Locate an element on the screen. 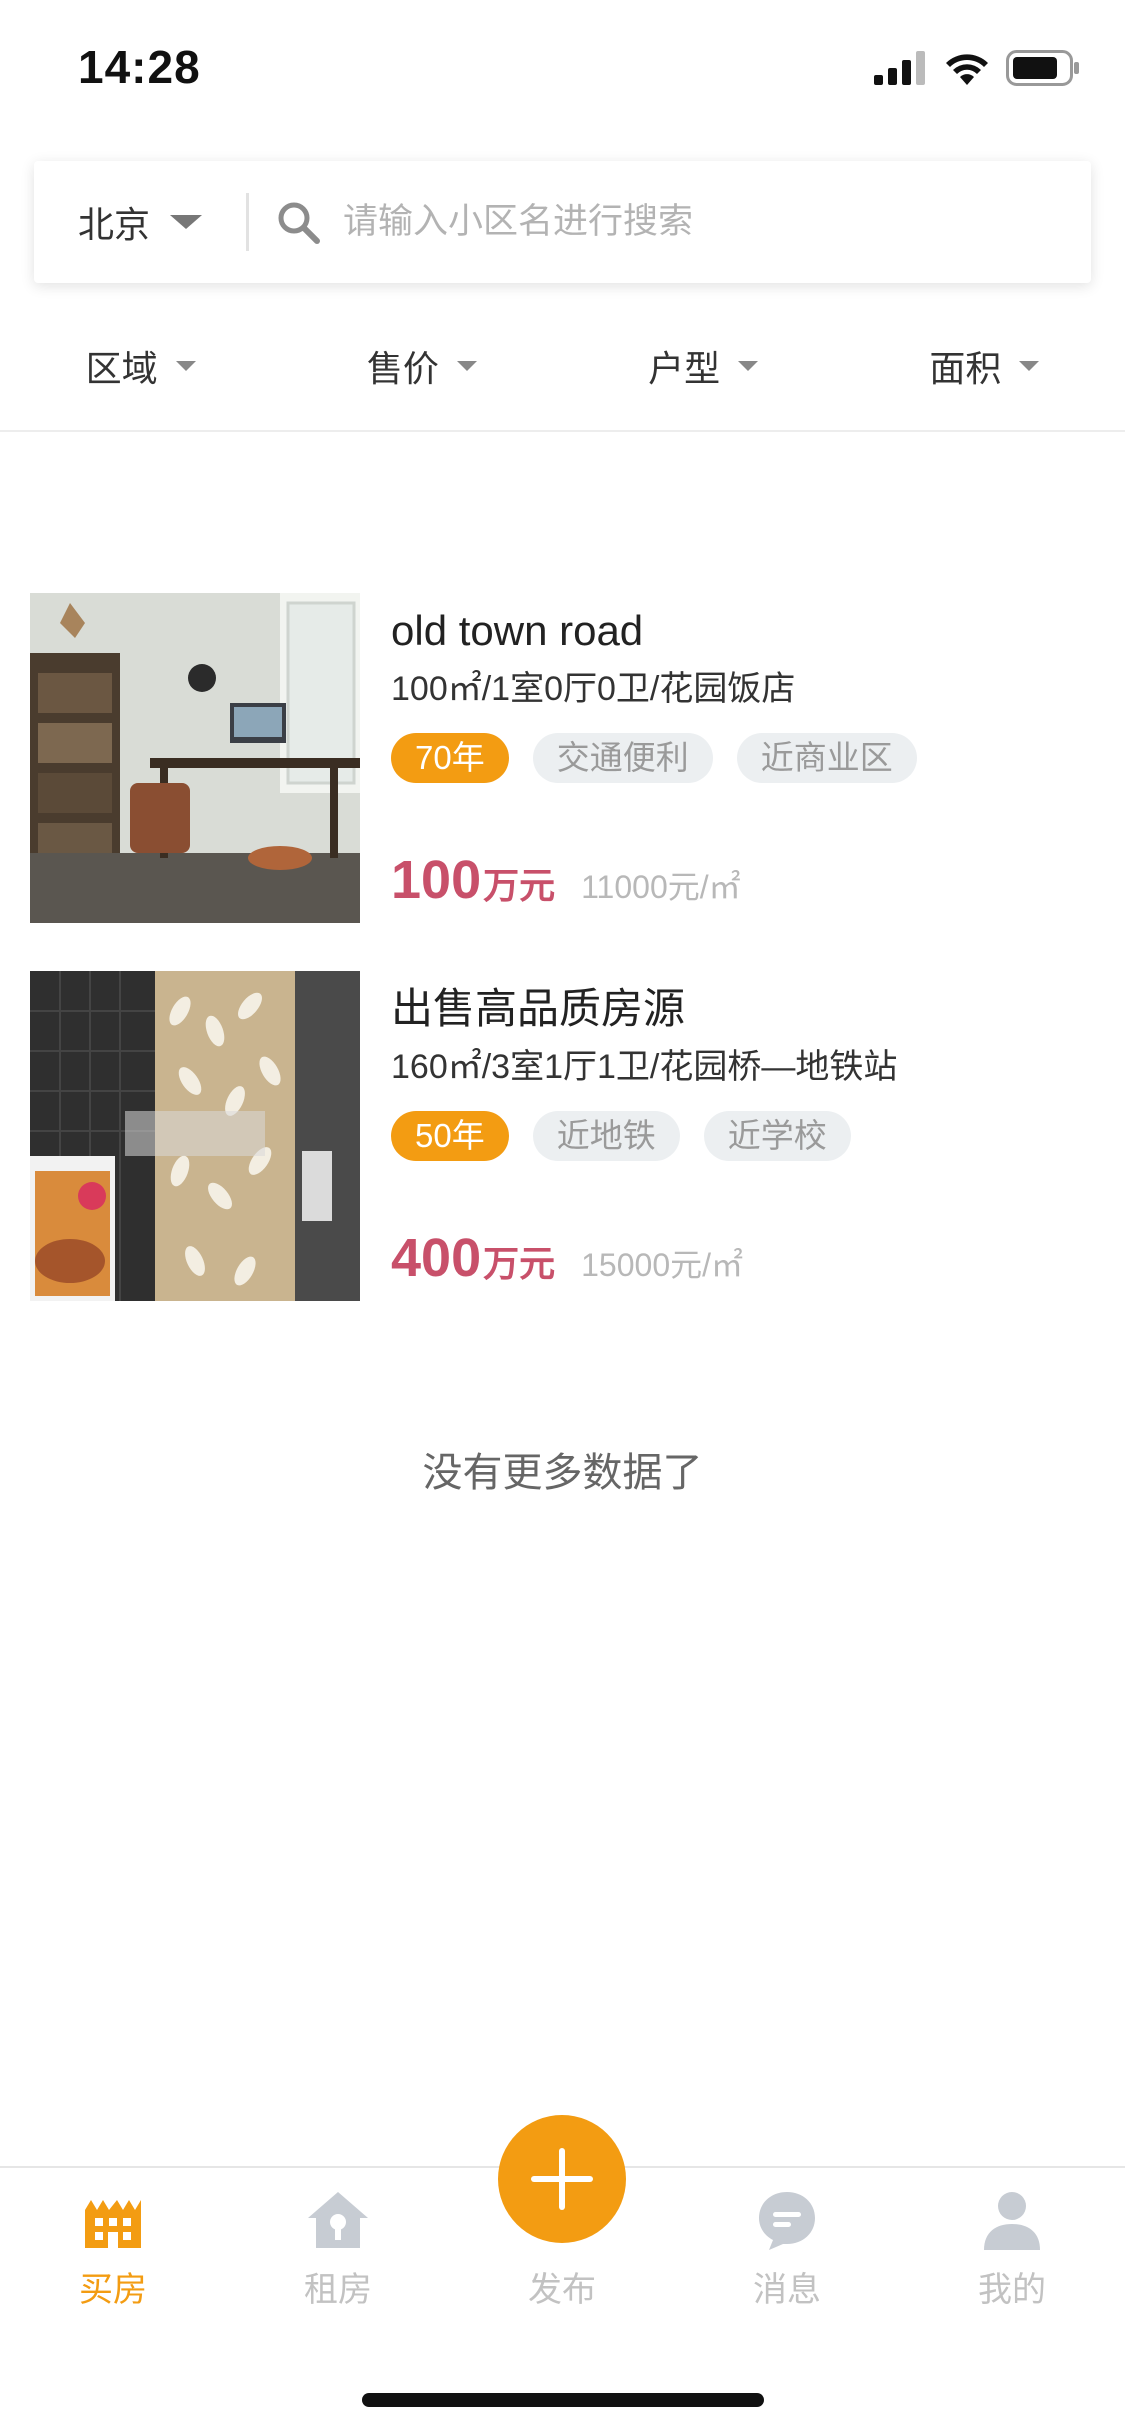 Image resolution: width=1125 pixels, height=2436 pixels. tag-age: 70年 is located at coordinates (450, 758).